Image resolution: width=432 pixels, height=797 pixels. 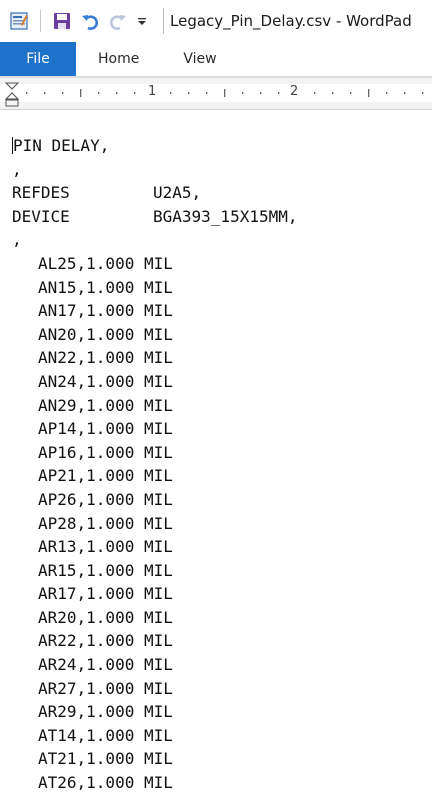 I want to click on doc-line-header: PIN DELAY,, so click(x=61, y=145).